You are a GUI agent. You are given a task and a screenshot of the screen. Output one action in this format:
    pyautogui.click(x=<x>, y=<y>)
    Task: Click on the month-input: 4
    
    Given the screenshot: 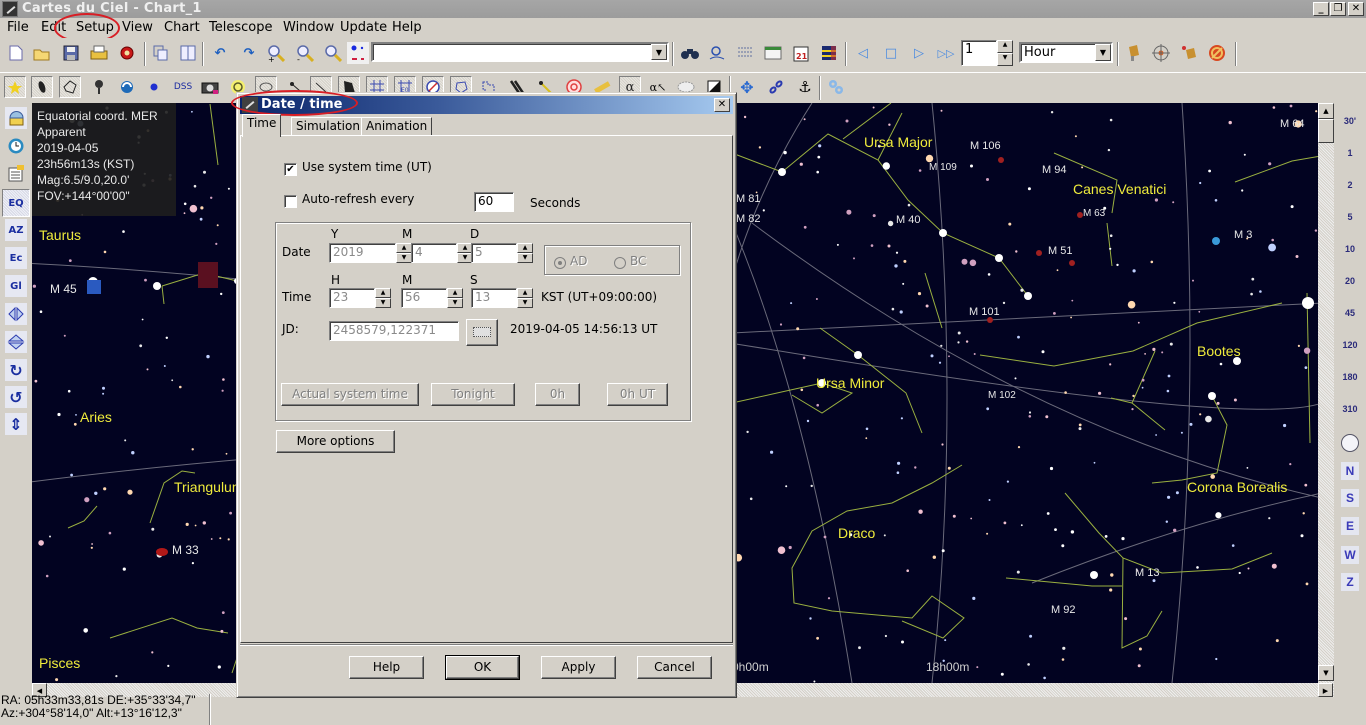 What is the action you would take?
    pyautogui.click(x=434, y=253)
    